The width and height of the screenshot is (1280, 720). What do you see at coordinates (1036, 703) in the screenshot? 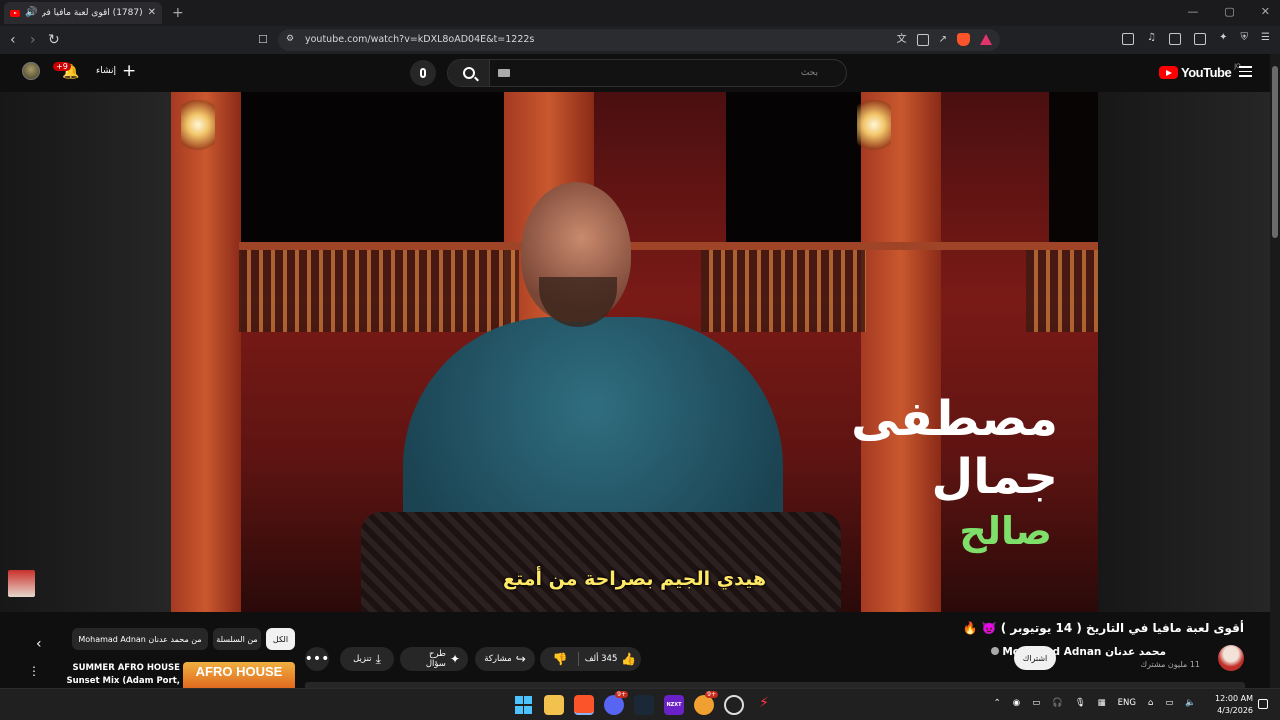
I see `network-tray-icon: ▭` at bounding box center [1036, 703].